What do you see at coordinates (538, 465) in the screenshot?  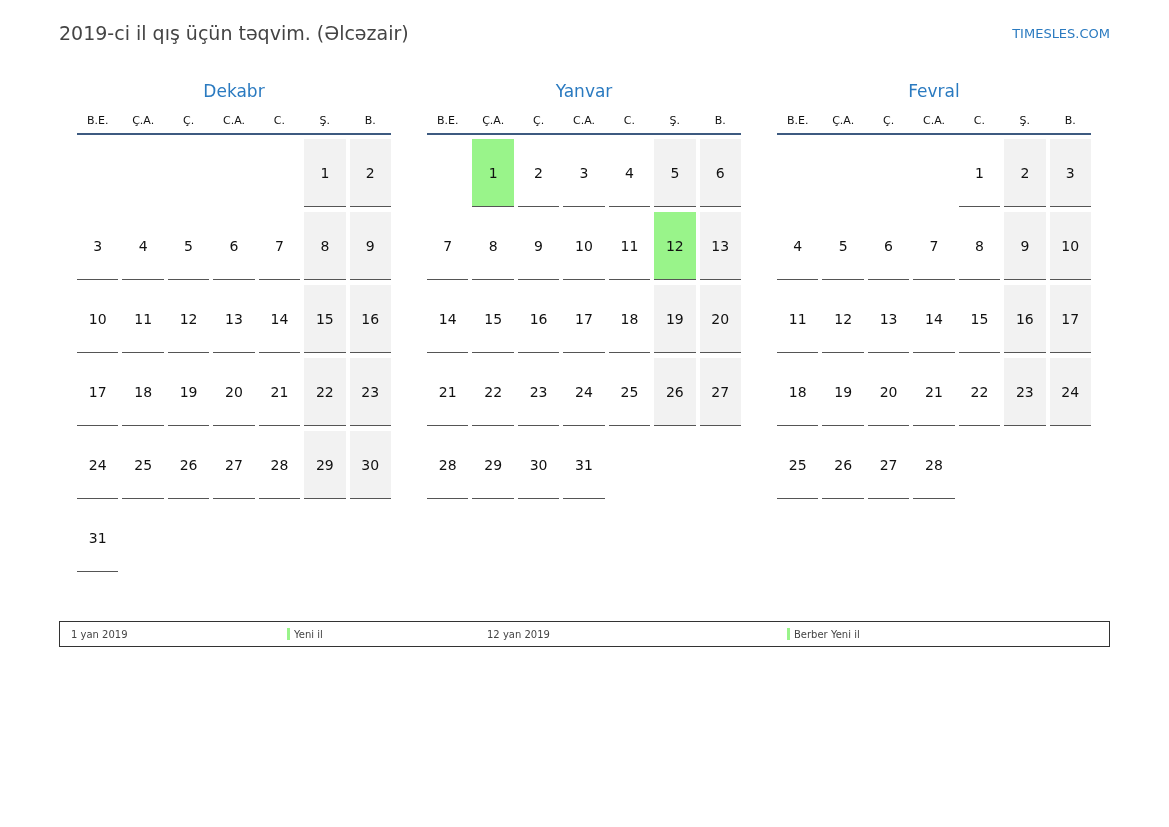 I see `day-cell: 30` at bounding box center [538, 465].